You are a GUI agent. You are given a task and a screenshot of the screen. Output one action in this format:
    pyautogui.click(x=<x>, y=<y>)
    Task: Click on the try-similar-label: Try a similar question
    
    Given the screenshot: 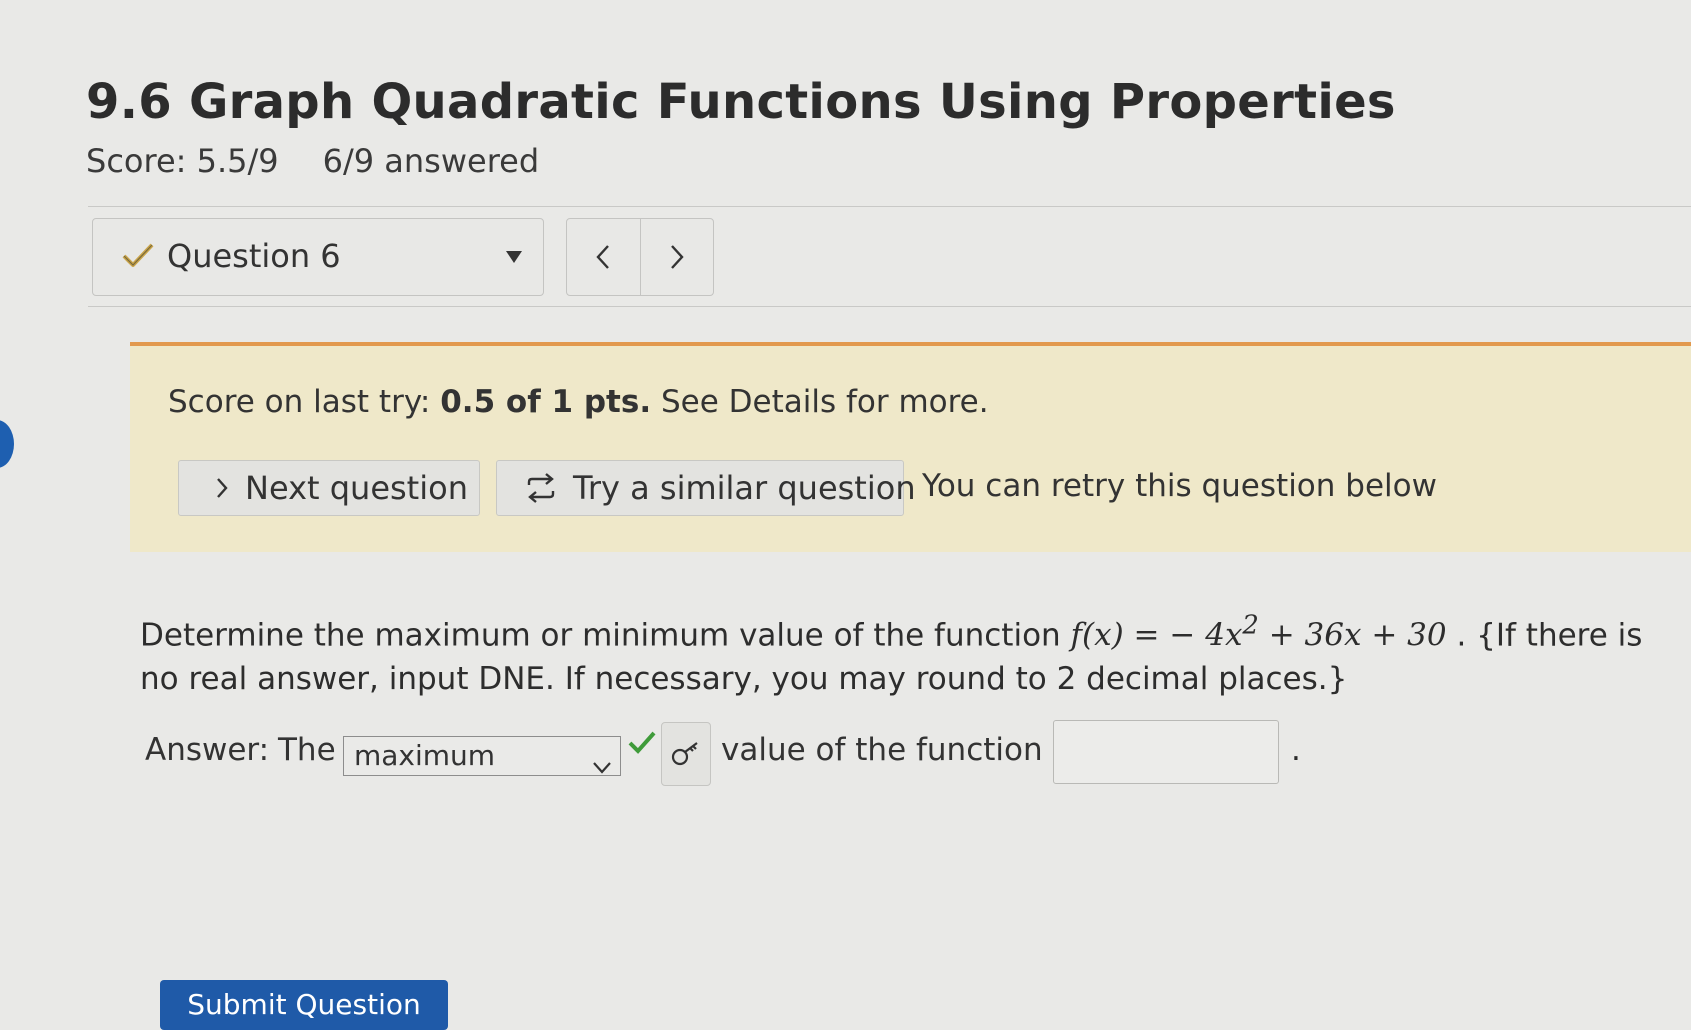 What is the action you would take?
    pyautogui.click(x=744, y=488)
    